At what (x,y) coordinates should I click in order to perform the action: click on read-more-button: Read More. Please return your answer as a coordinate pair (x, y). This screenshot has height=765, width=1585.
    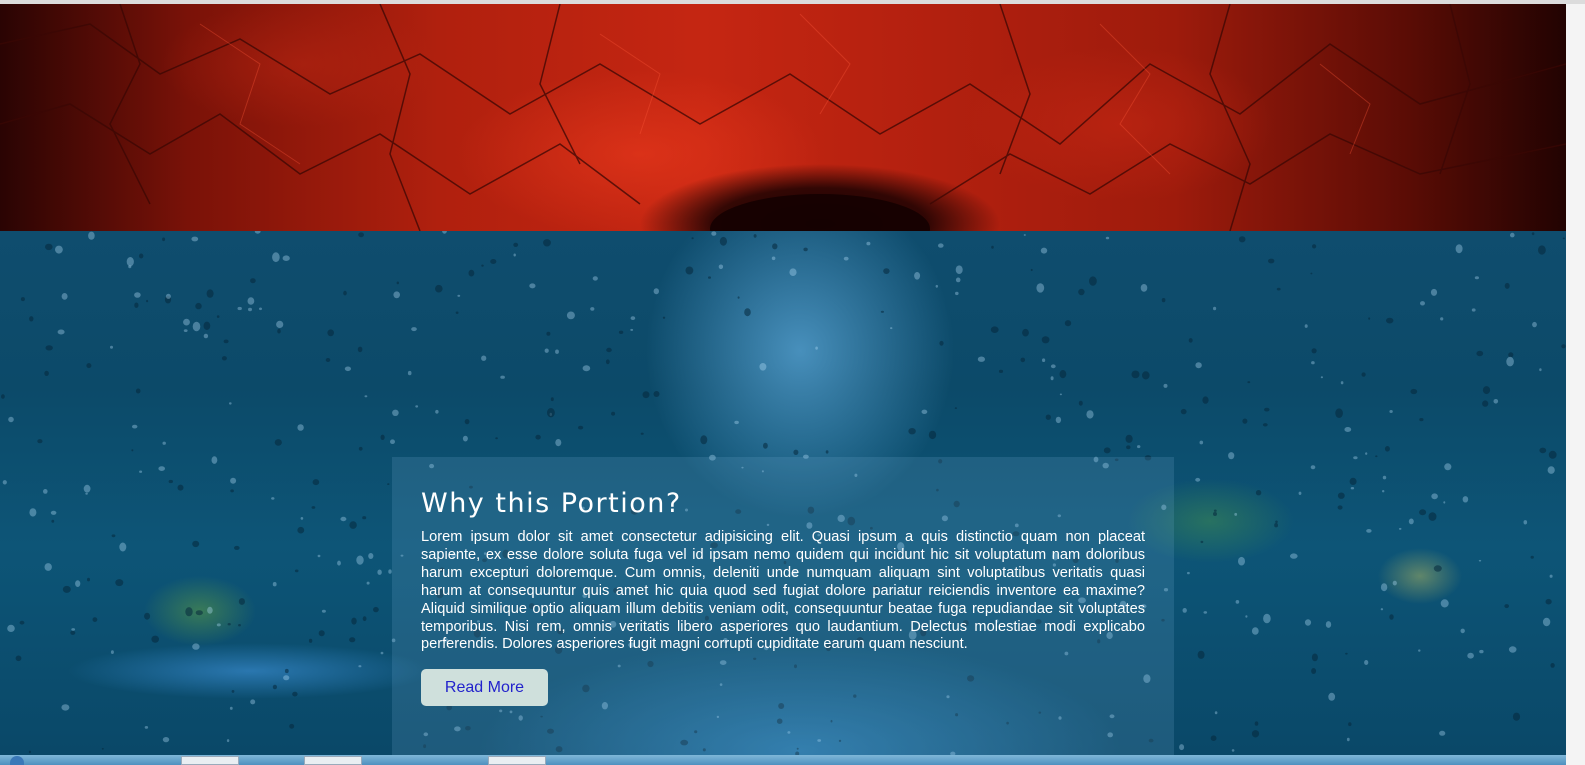
    Looking at the image, I should click on (484, 688).